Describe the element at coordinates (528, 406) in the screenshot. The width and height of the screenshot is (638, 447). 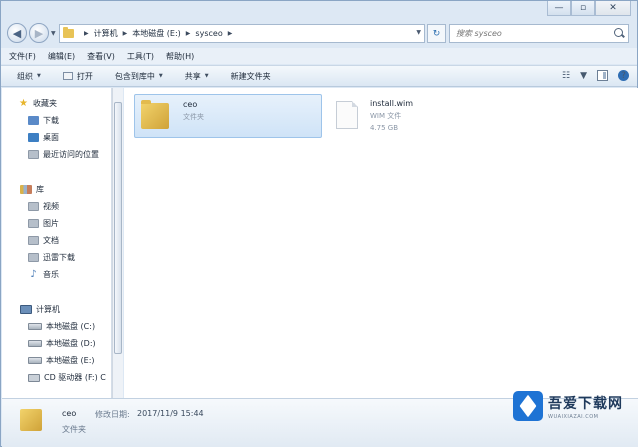
I see `cube-logo-icon` at that location.